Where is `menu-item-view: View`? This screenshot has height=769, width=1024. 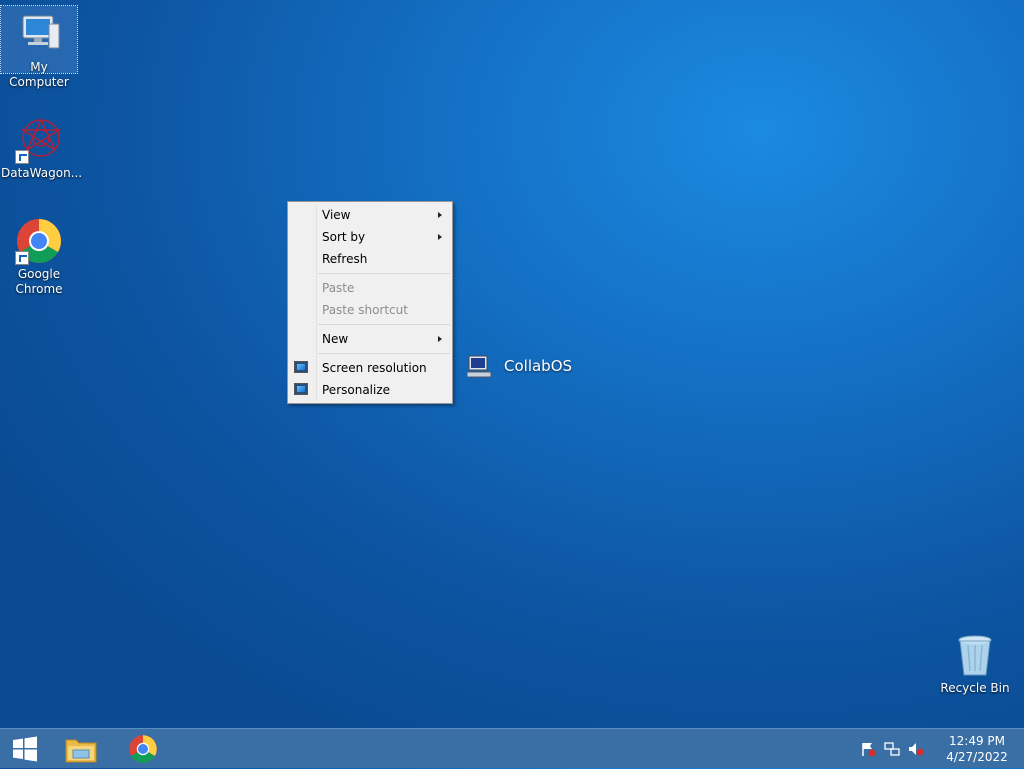 menu-item-view: View is located at coordinates (370, 215).